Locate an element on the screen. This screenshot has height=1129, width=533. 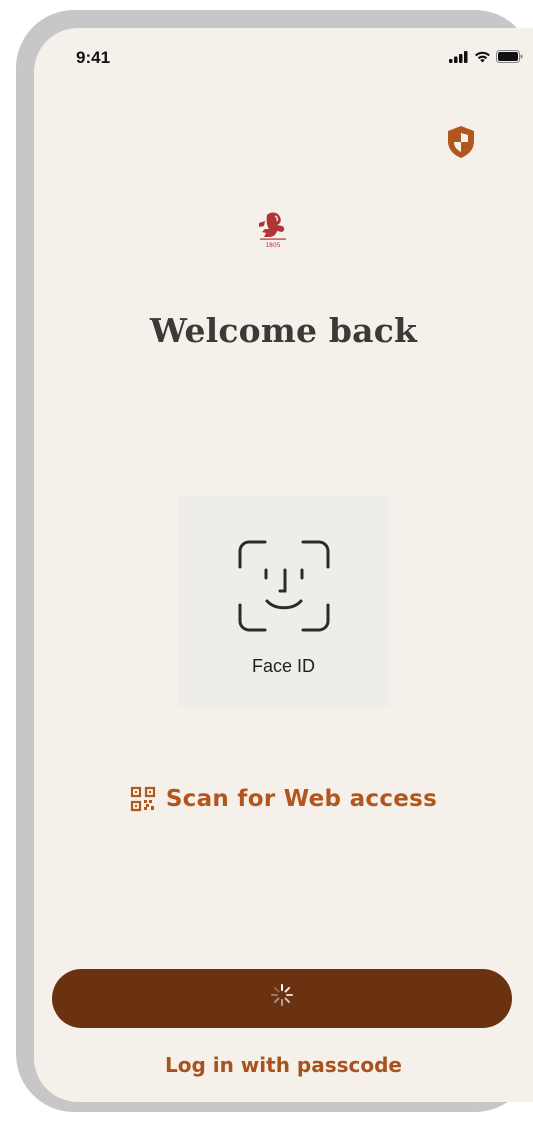
spinner-icon is located at coordinates (282, 995).